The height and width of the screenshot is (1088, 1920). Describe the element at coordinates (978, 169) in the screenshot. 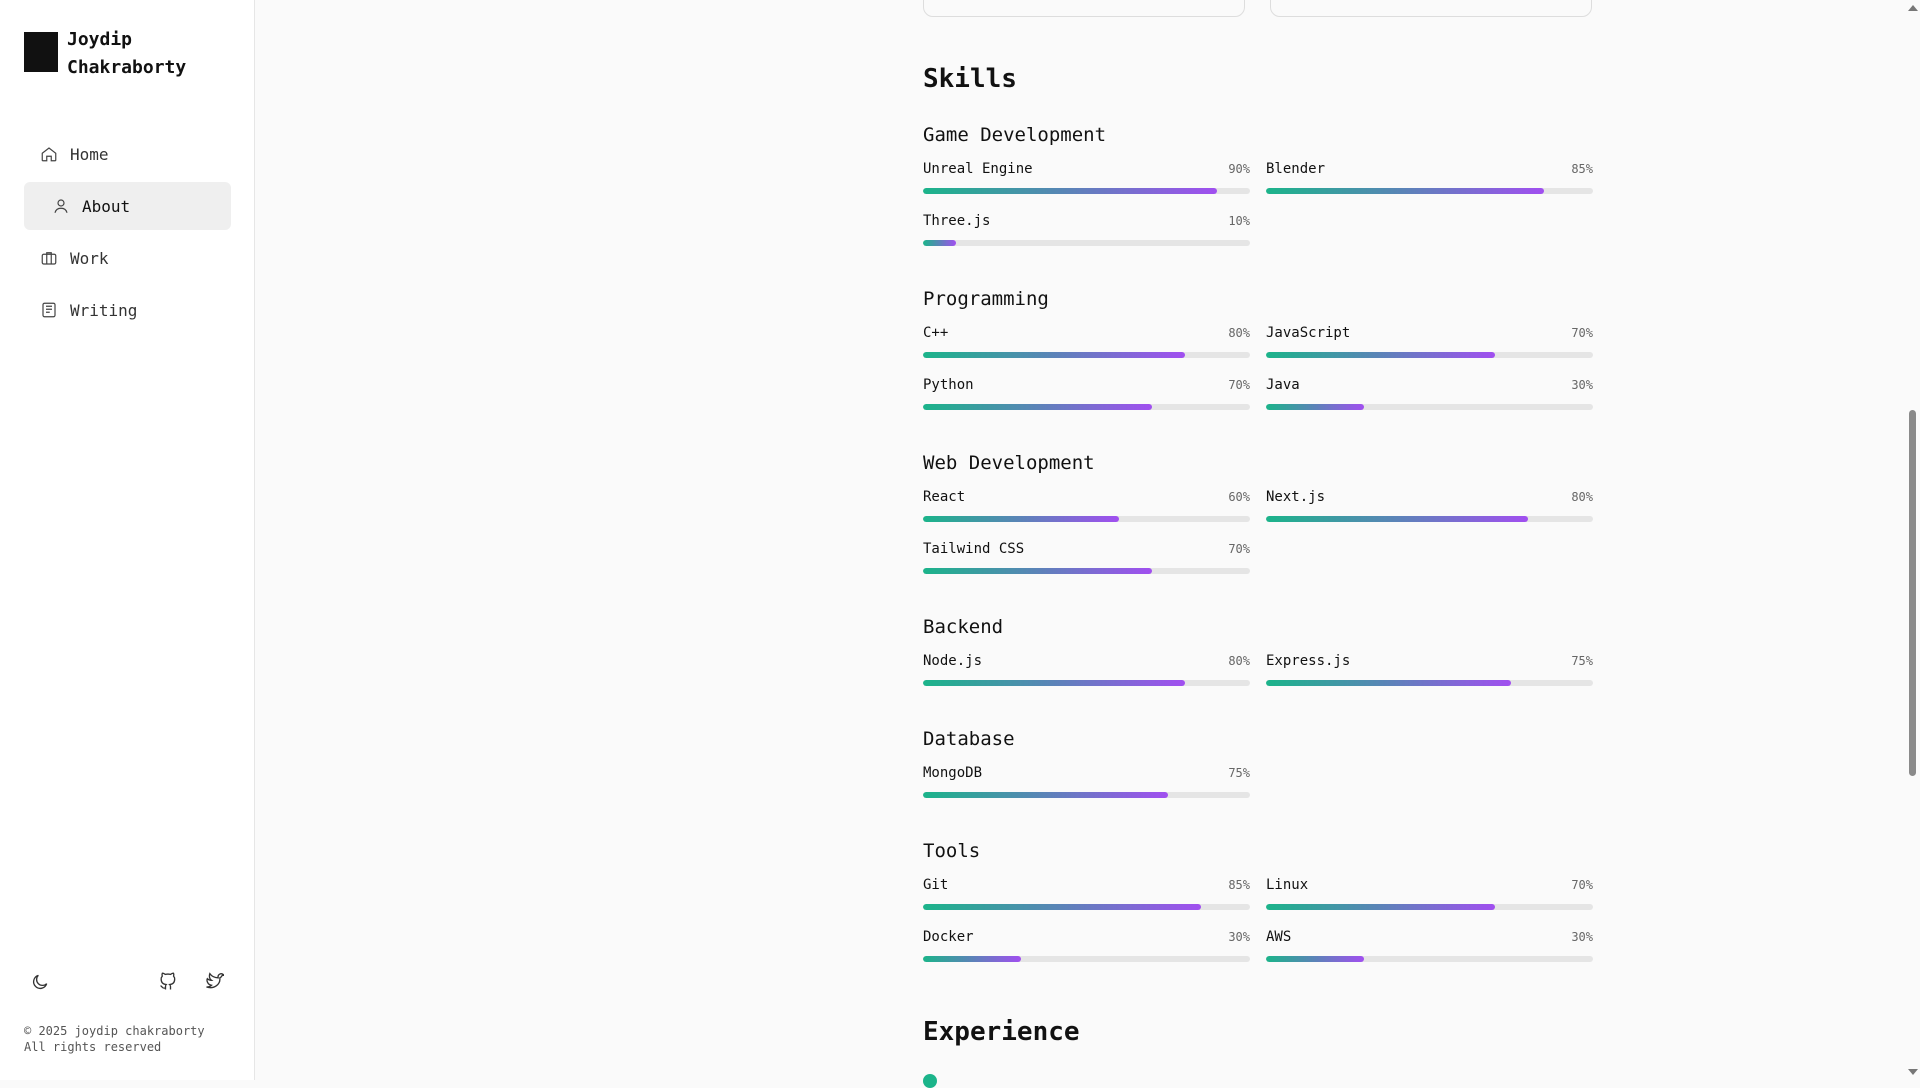

I see `skill-name: Unreal Engine` at that location.